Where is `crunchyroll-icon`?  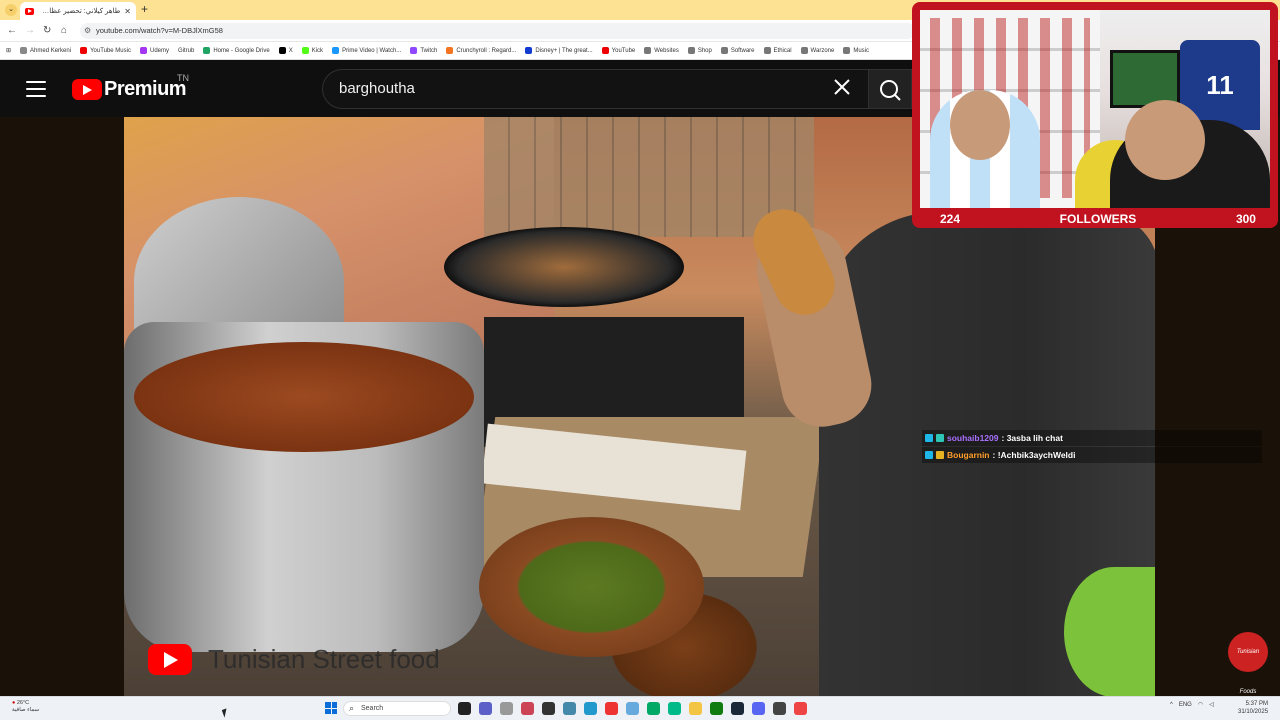 crunchyroll-icon is located at coordinates (450, 50).